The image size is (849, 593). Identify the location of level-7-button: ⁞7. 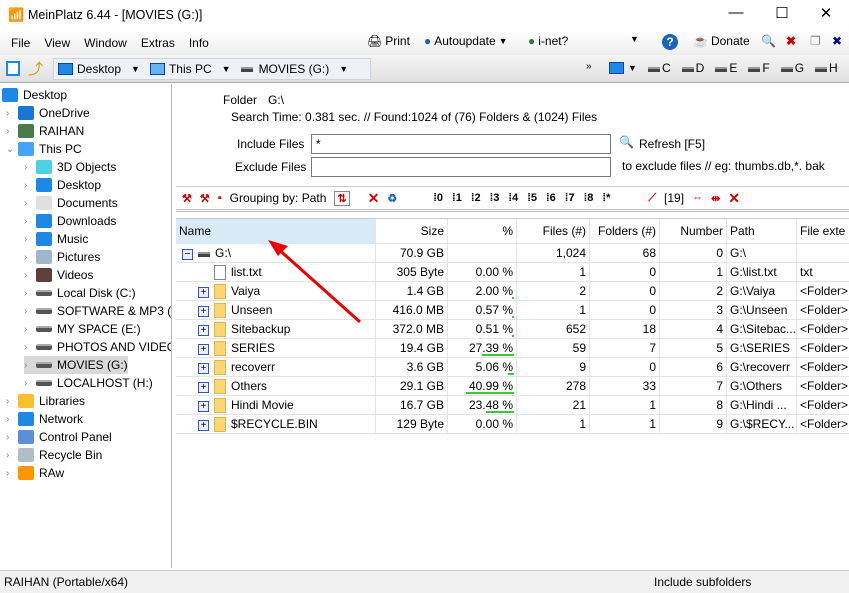
(570, 198).